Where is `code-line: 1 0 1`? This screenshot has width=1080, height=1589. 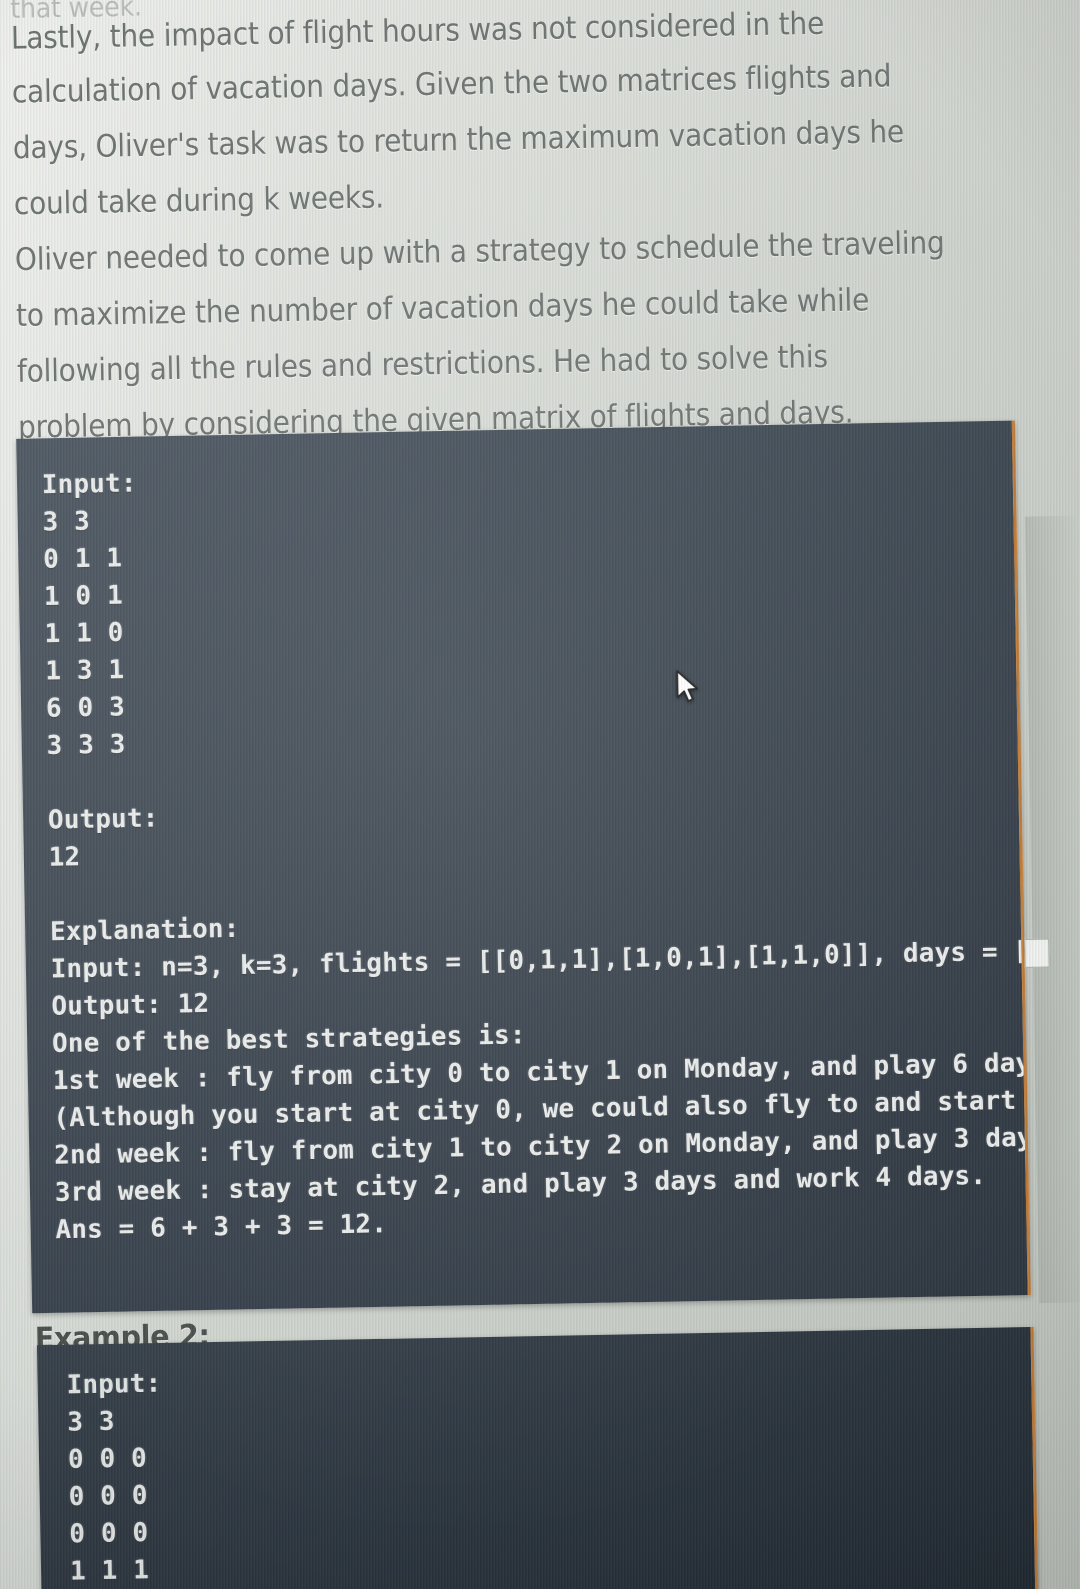 code-line: 1 0 1 is located at coordinates (83, 595).